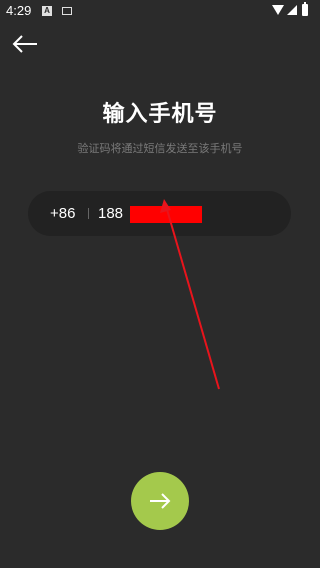  What do you see at coordinates (278, 10) in the screenshot?
I see `wifi-icon` at bounding box center [278, 10].